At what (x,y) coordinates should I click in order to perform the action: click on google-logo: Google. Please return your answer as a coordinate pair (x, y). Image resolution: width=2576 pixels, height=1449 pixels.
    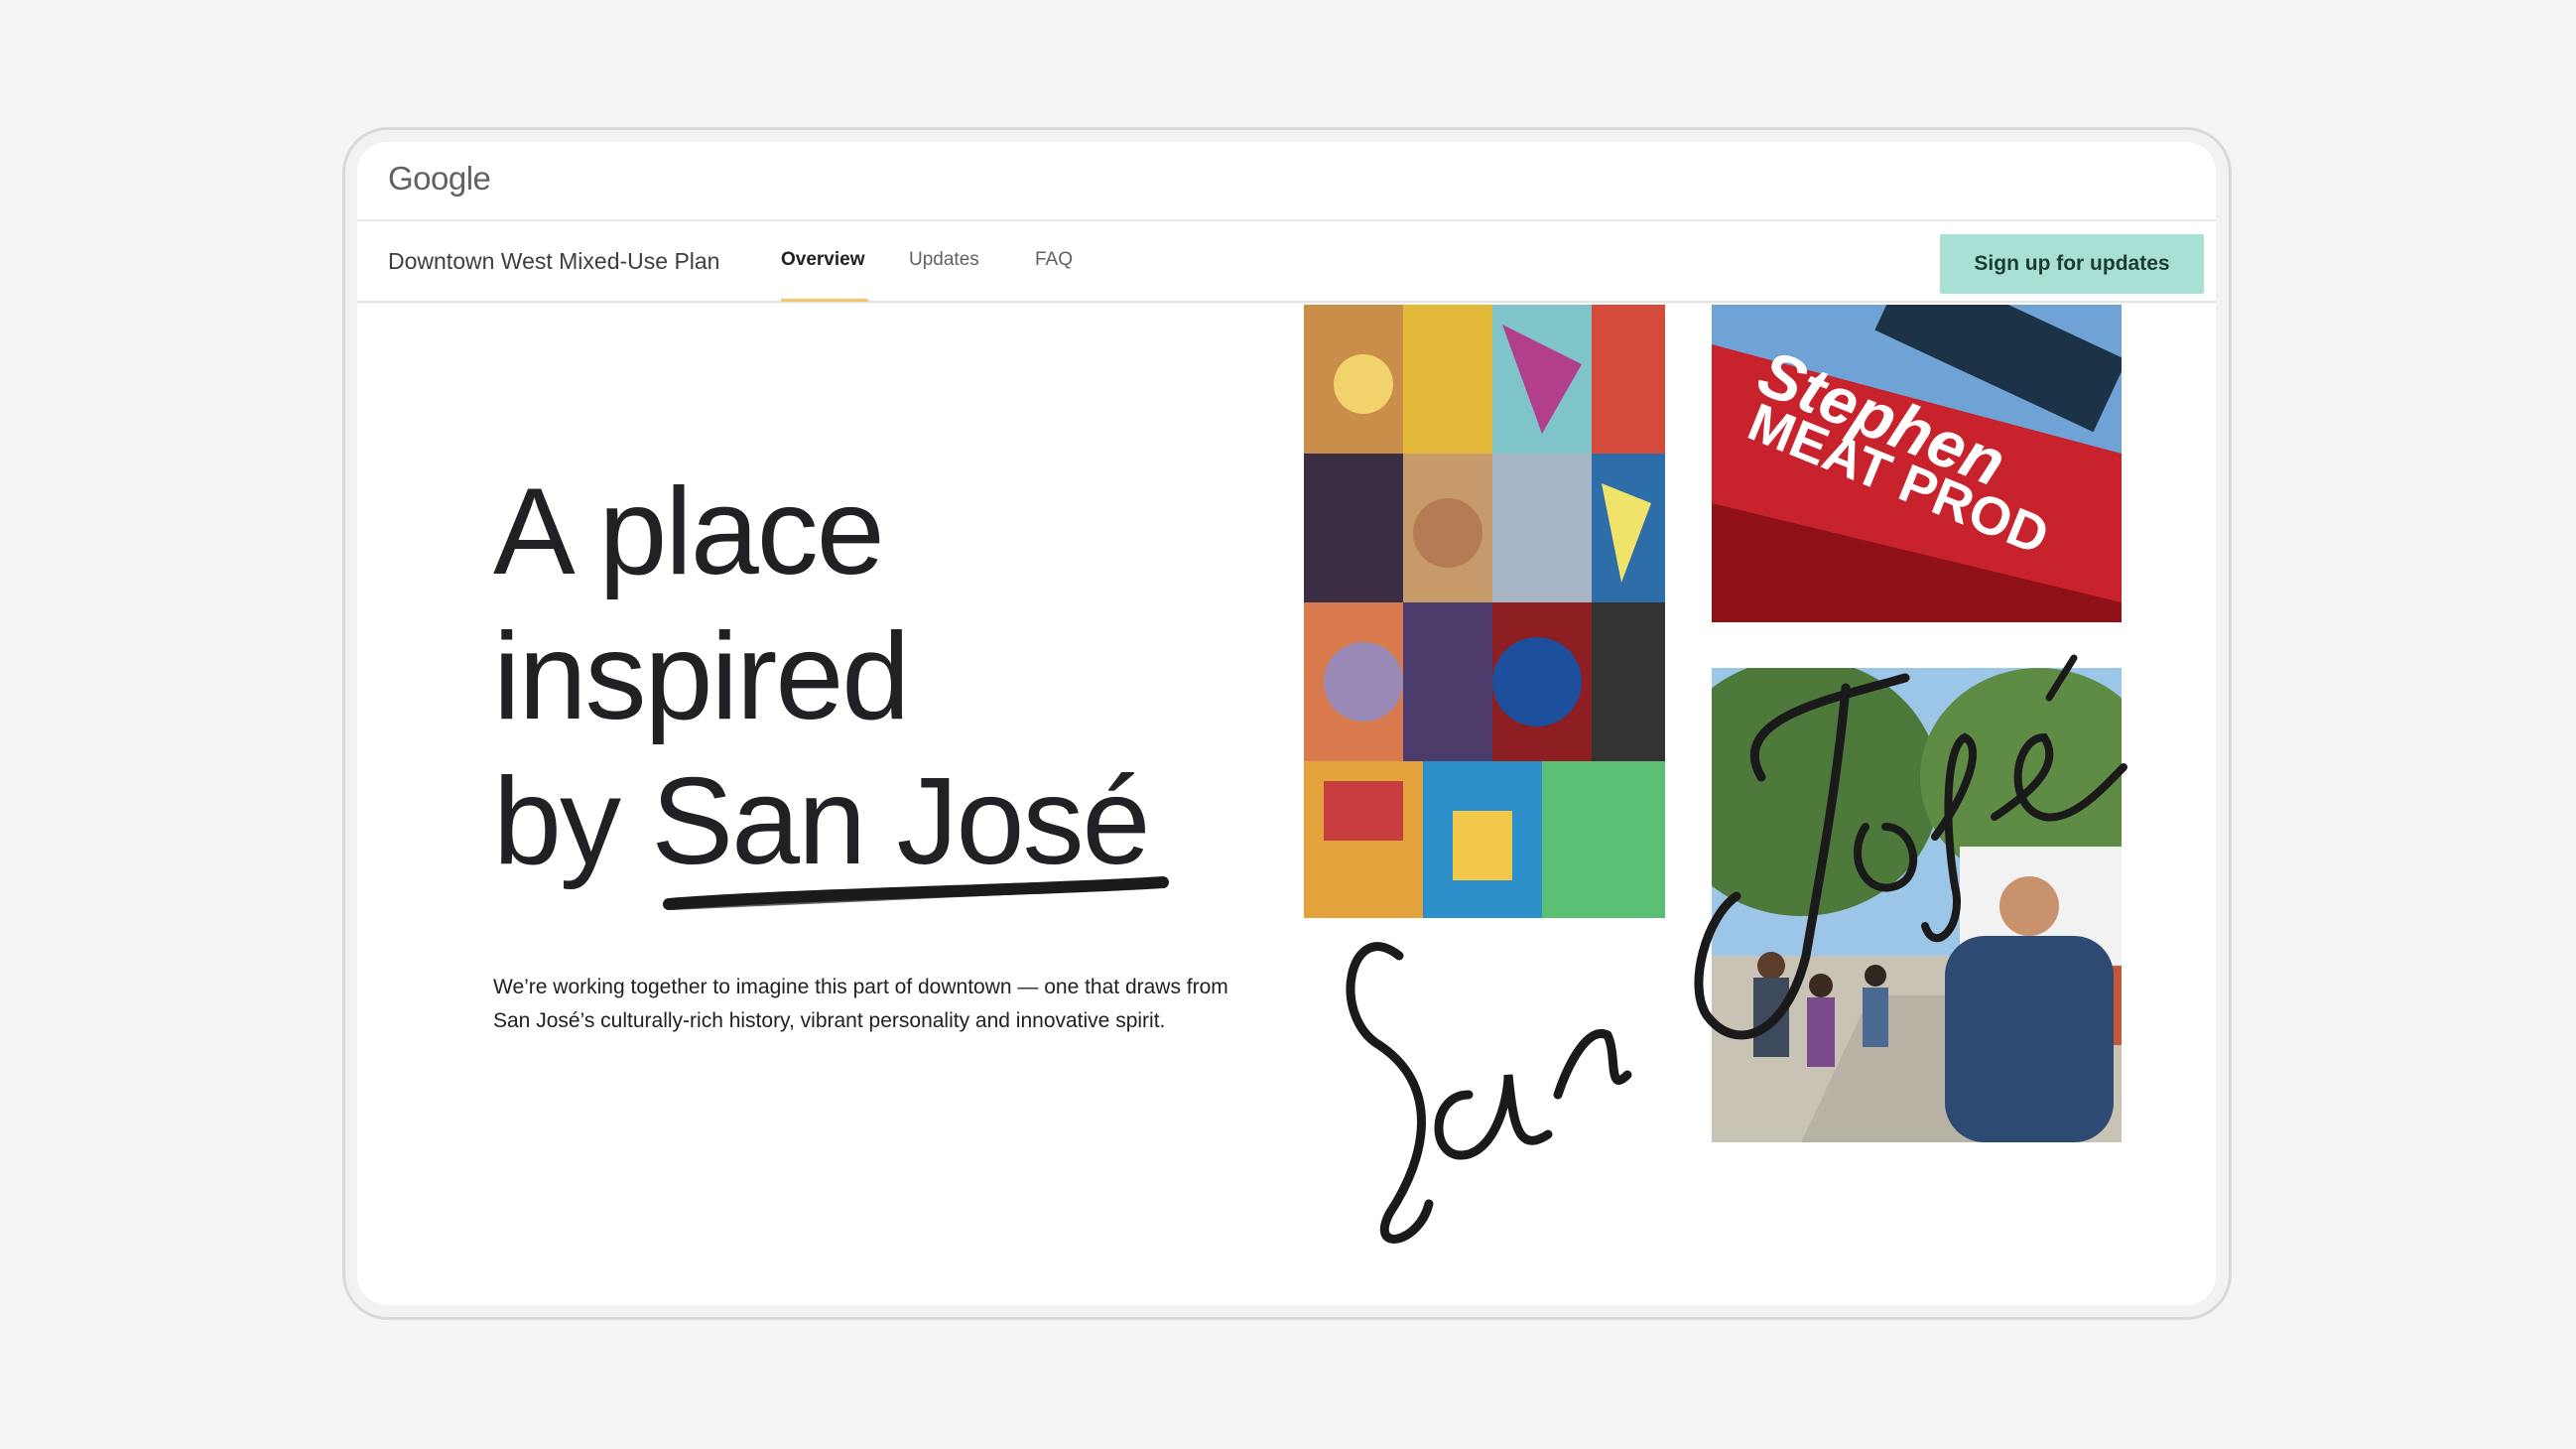
    Looking at the image, I should click on (440, 179).